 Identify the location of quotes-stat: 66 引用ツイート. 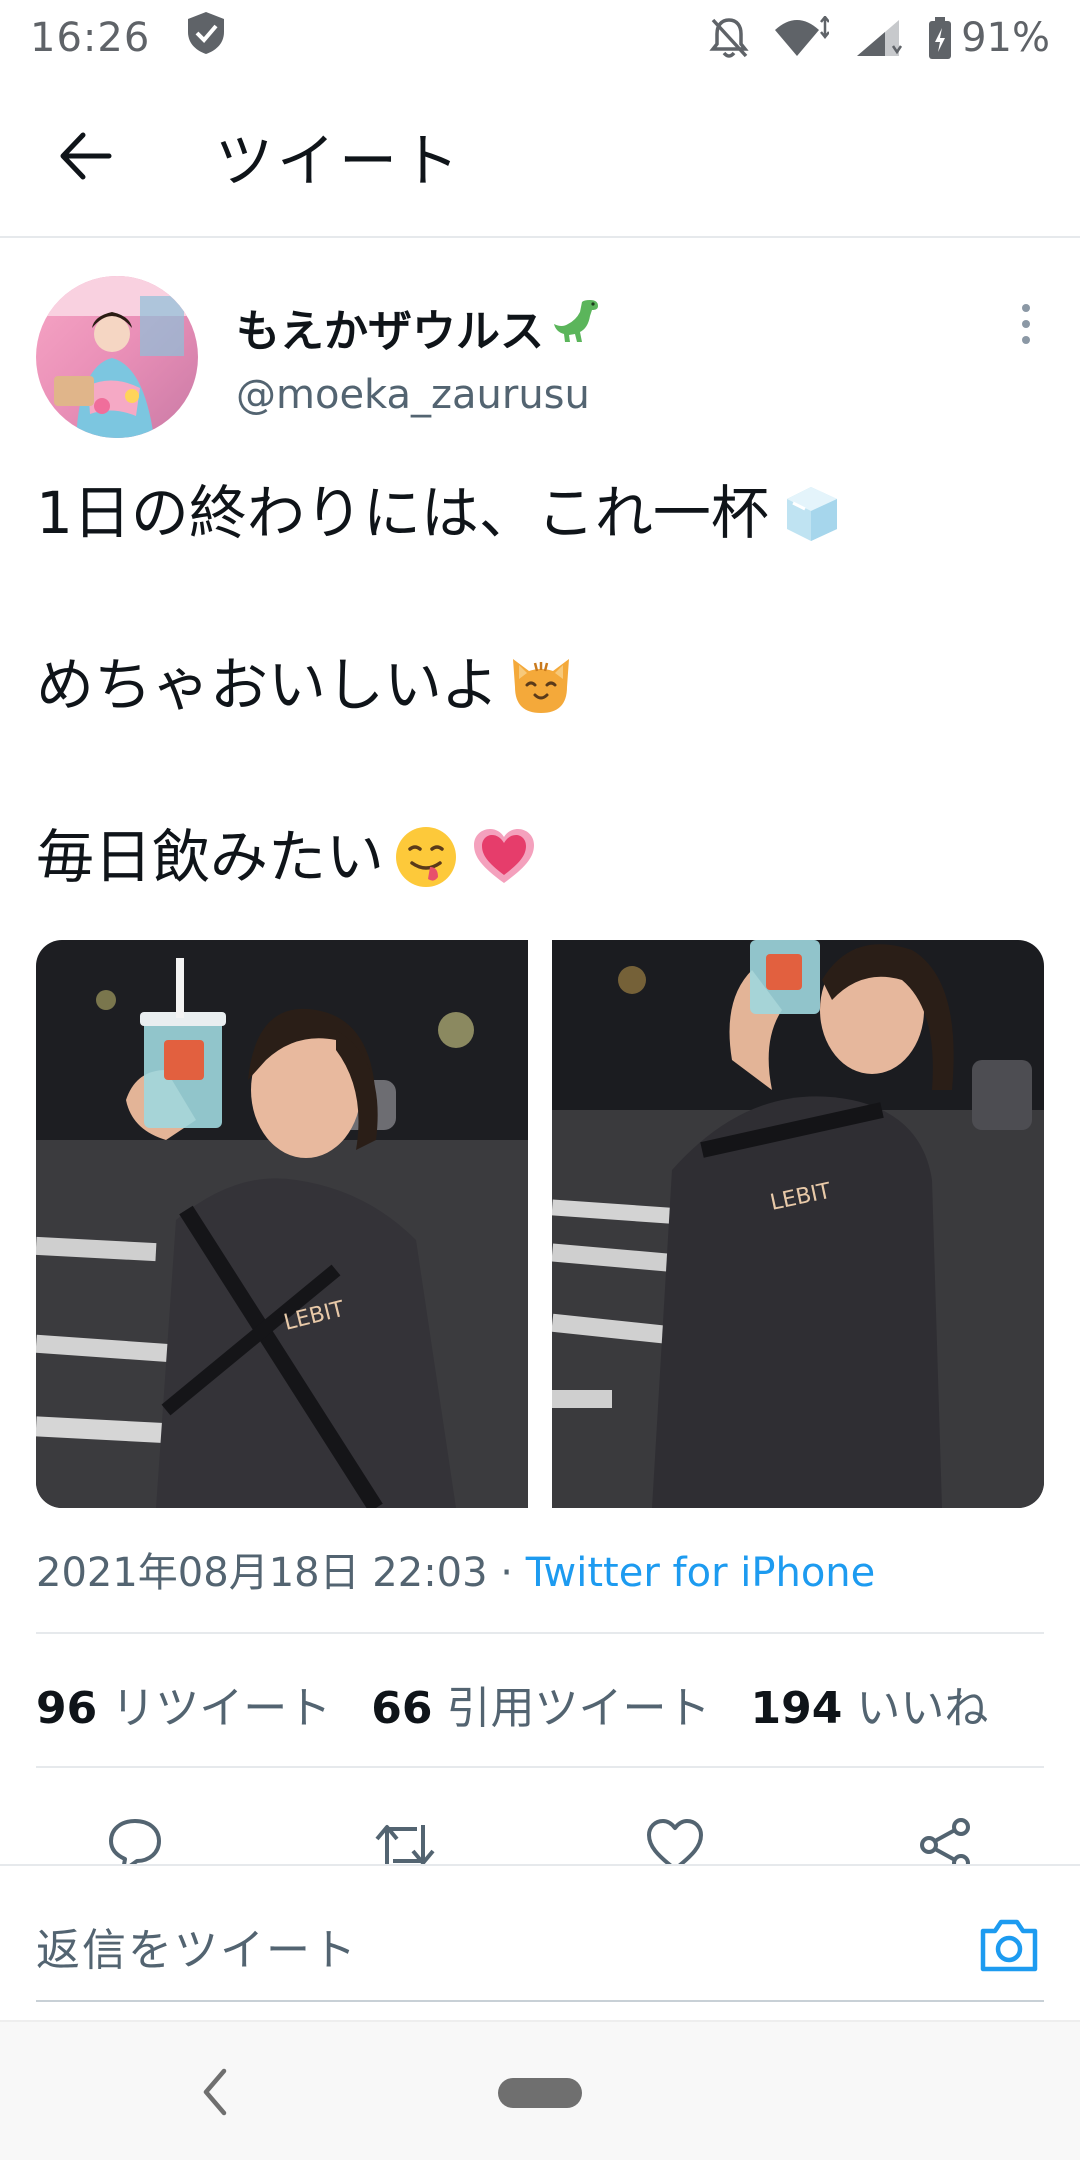
(540, 1704).